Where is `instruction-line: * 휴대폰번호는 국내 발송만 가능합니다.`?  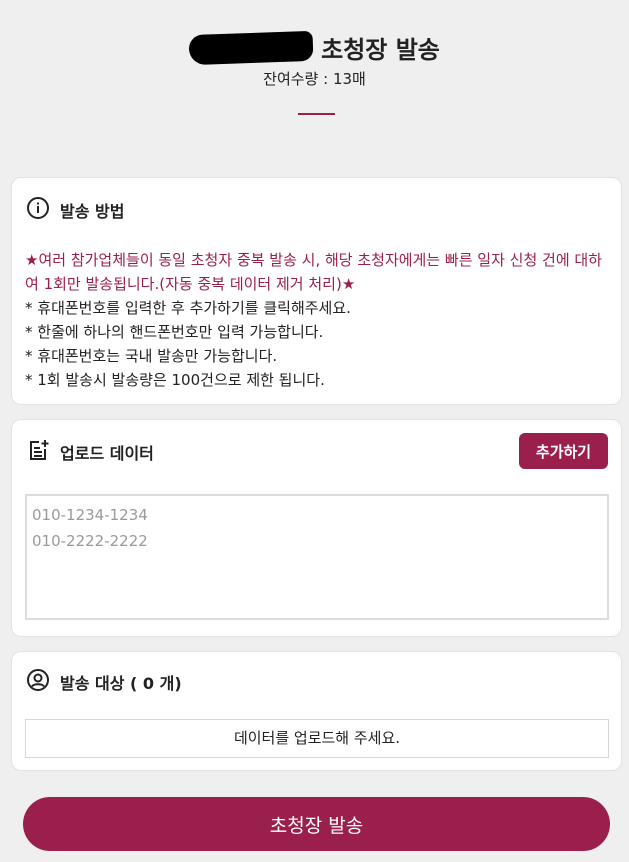 instruction-line: * 휴대폰번호는 국내 발송만 가능합니다. is located at coordinates (151, 356).